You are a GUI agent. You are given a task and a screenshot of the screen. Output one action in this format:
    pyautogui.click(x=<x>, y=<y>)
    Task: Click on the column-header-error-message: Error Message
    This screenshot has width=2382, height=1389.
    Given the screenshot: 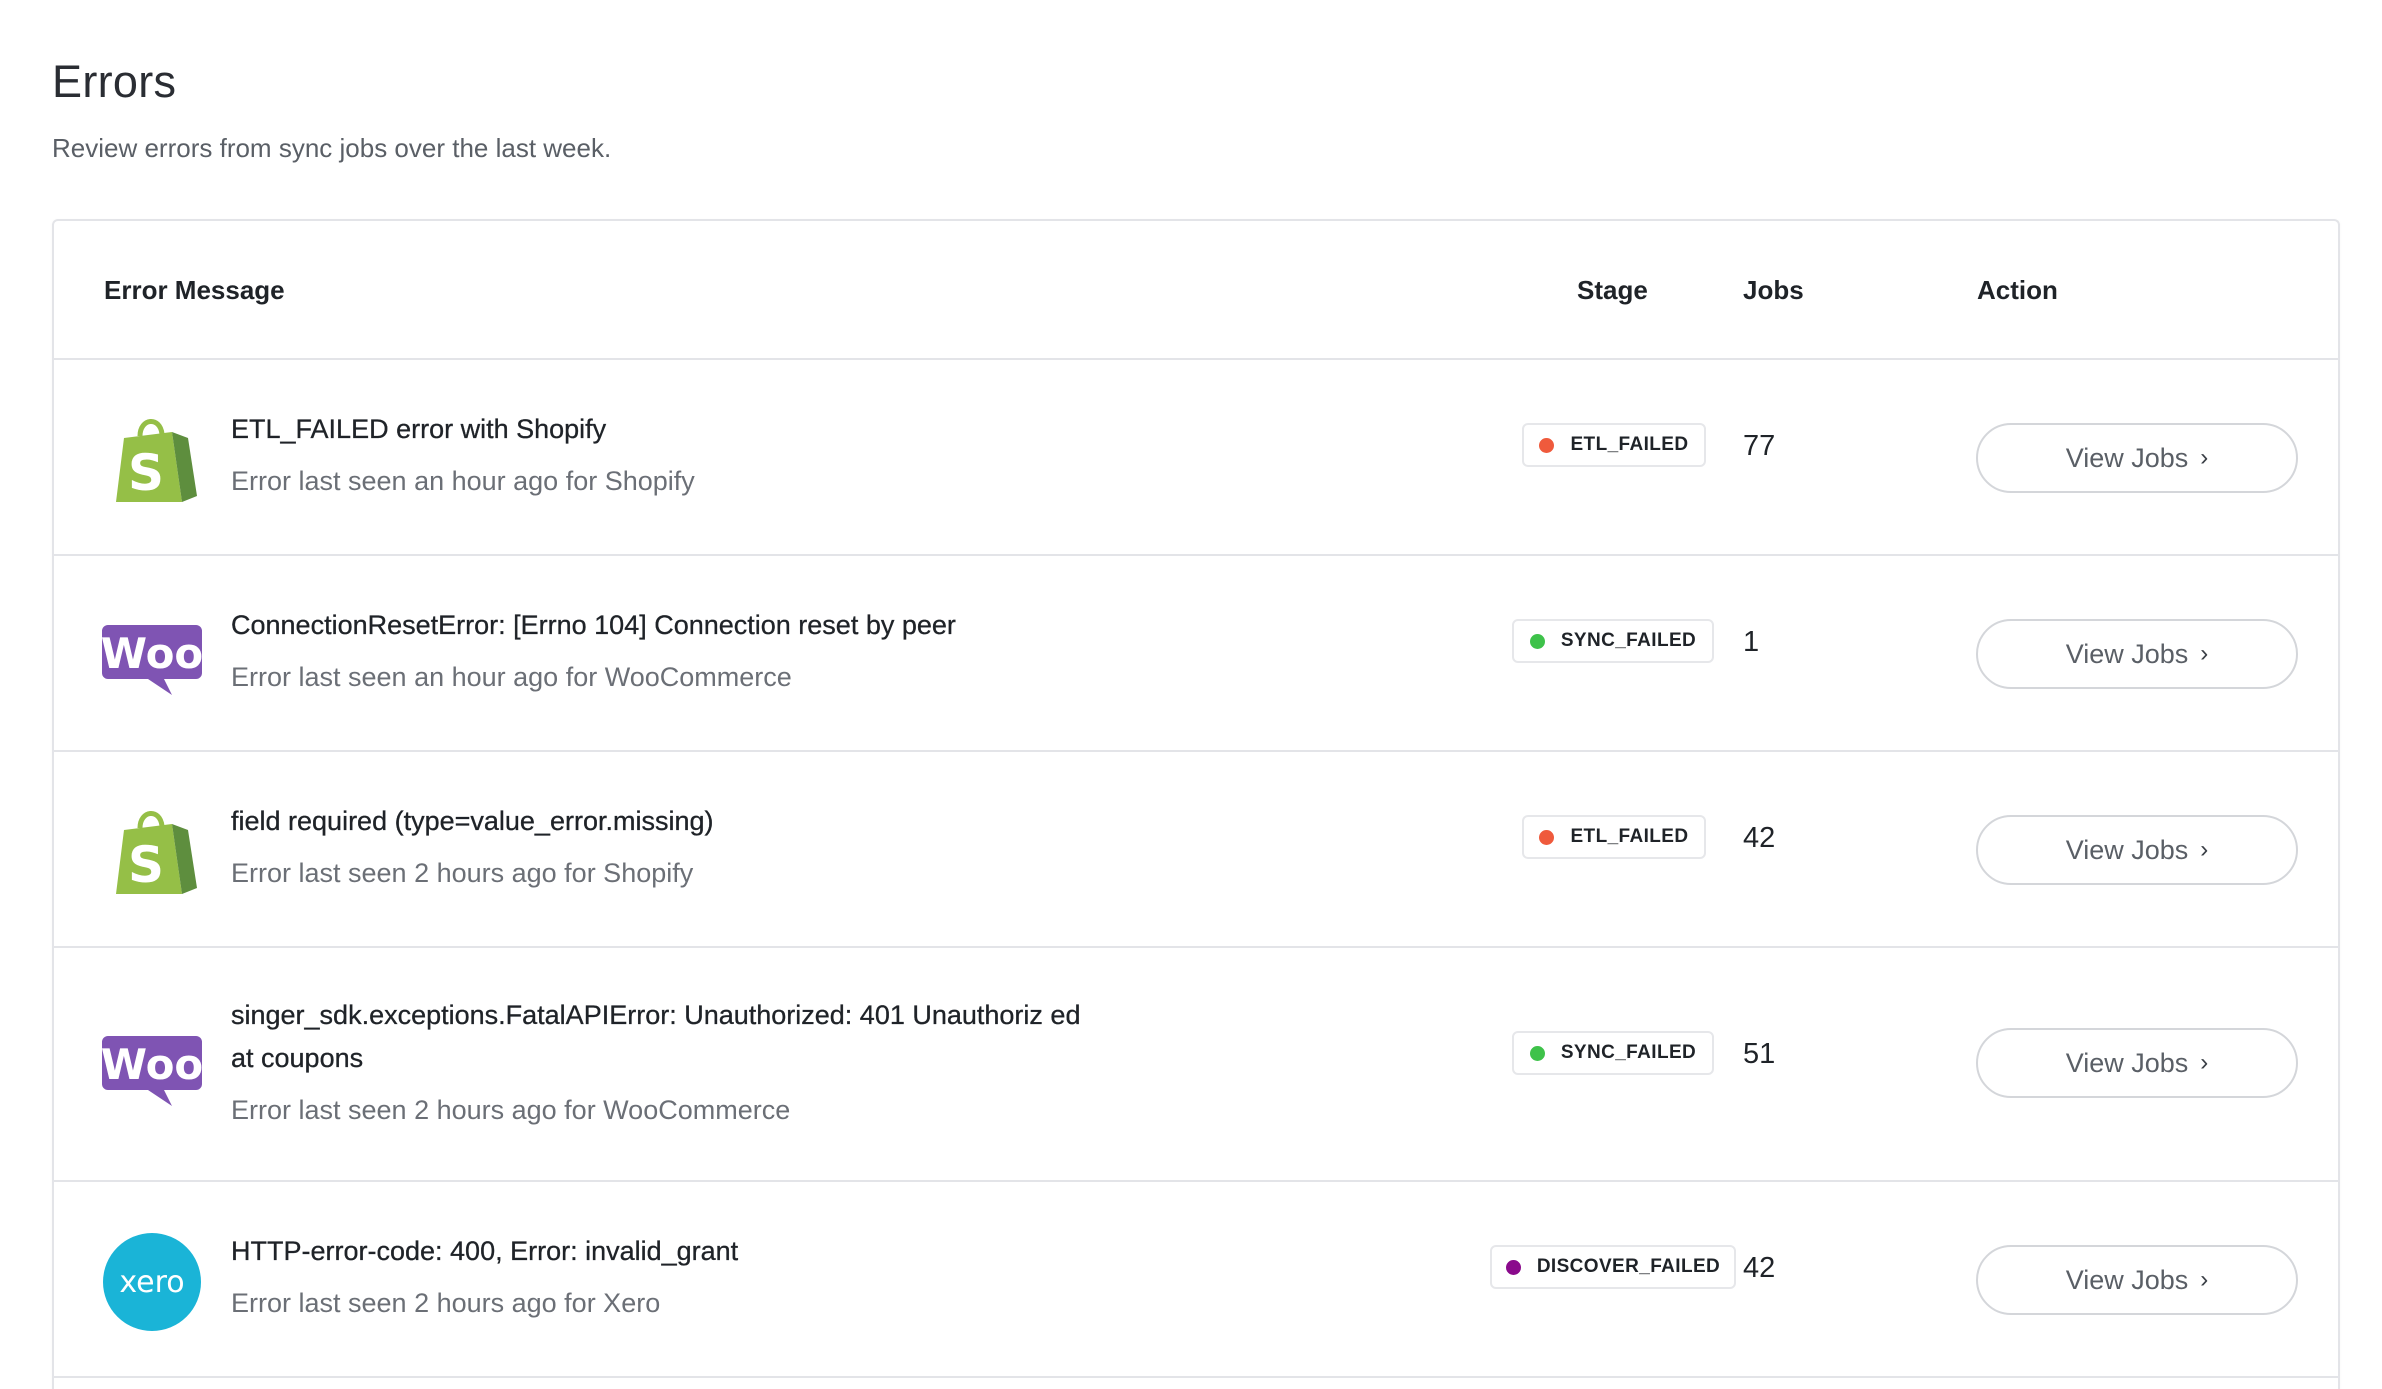 What is the action you would take?
    pyautogui.click(x=194, y=290)
    